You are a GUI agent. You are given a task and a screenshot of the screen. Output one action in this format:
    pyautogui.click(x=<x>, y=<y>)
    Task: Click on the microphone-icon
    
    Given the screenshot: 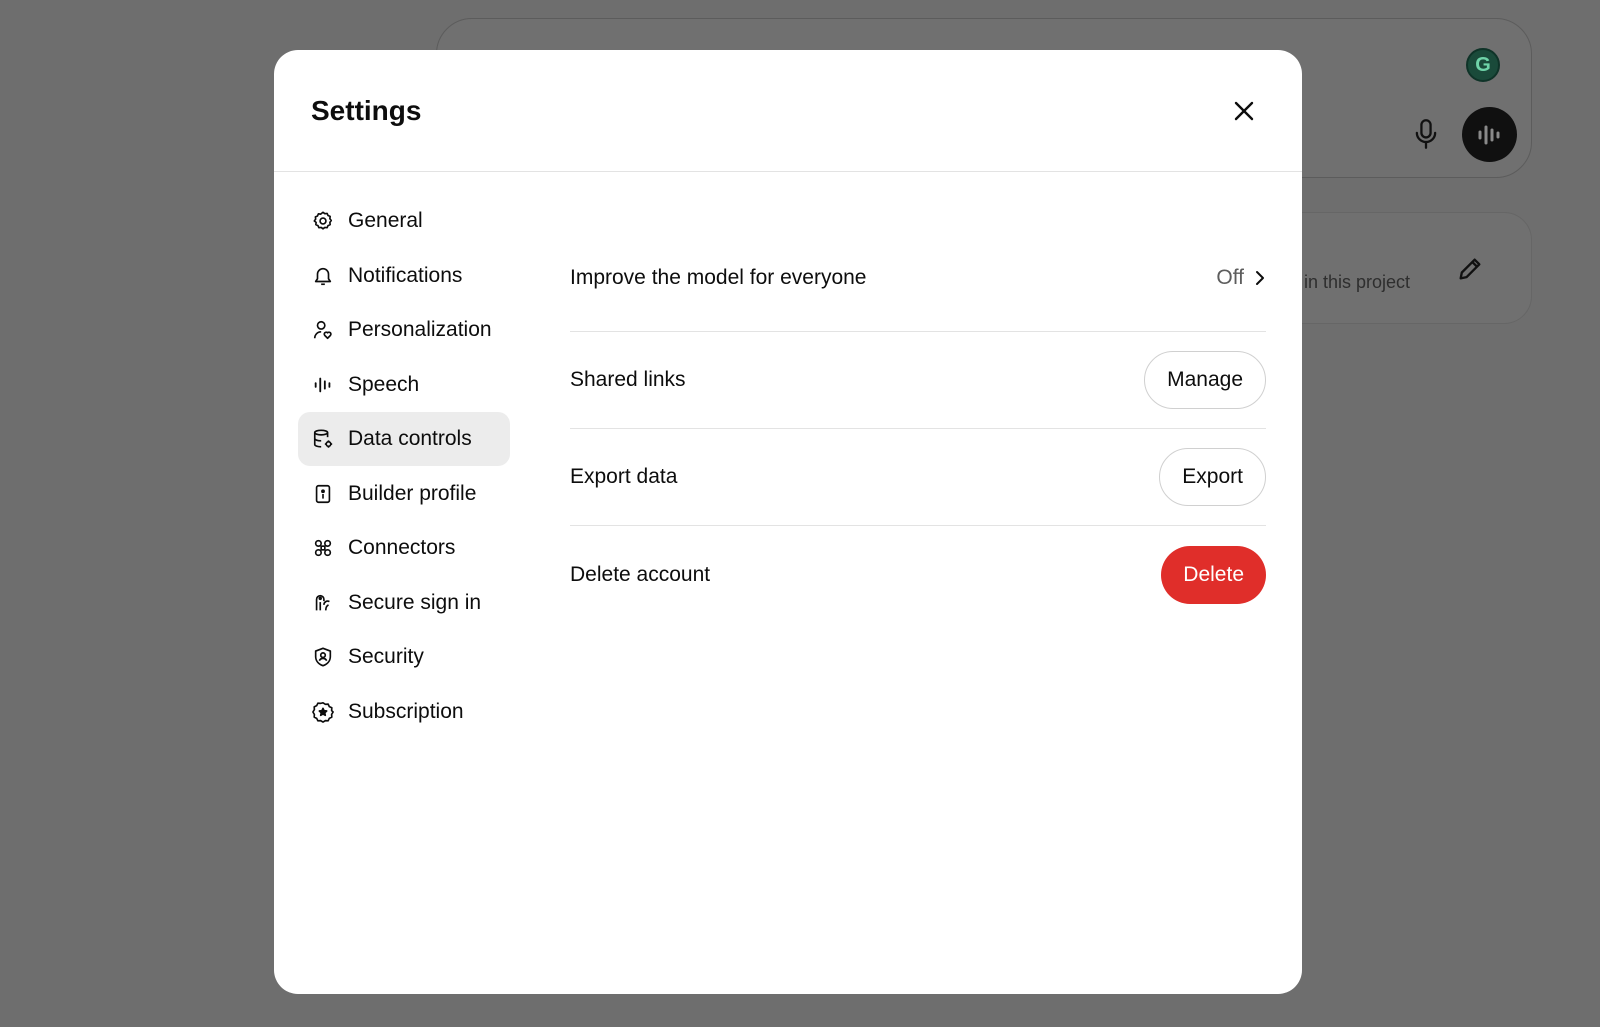 What is the action you would take?
    pyautogui.click(x=1426, y=134)
    